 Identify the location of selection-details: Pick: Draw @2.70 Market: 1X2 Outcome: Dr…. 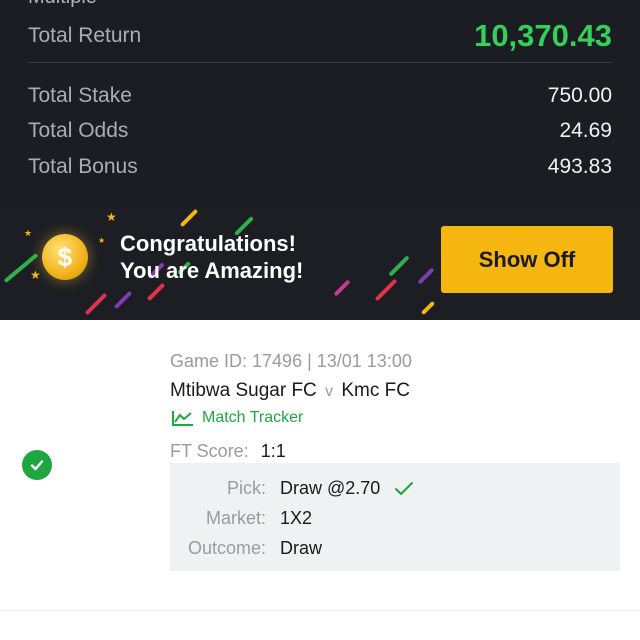
(395, 517).